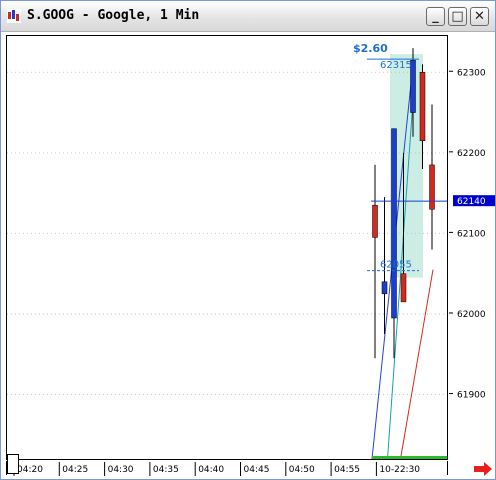 The width and height of the screenshot is (496, 480). Describe the element at coordinates (166, 470) in the screenshot. I see `time-tick-label: 04:35` at that location.